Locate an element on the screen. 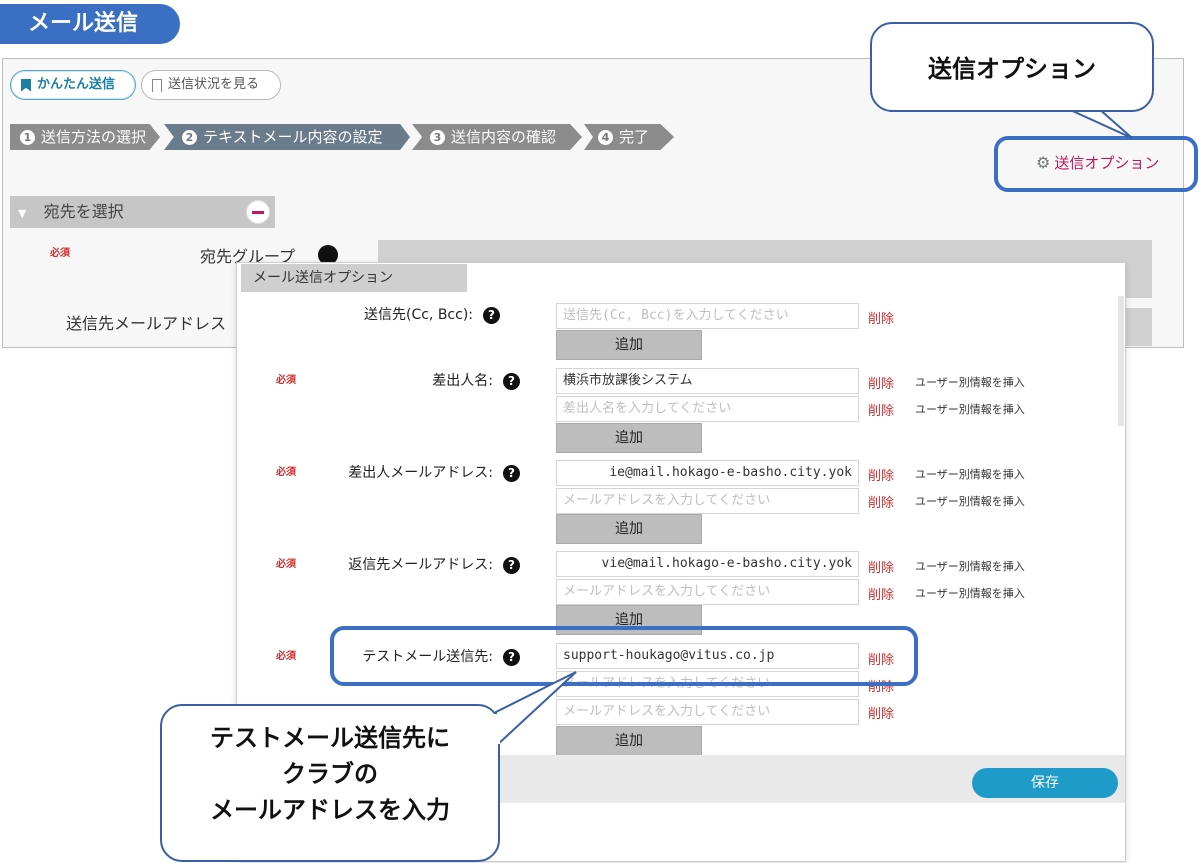 This screenshot has width=1200, height=863. bottom-callout-line-2: クラブの is located at coordinates (330, 774).